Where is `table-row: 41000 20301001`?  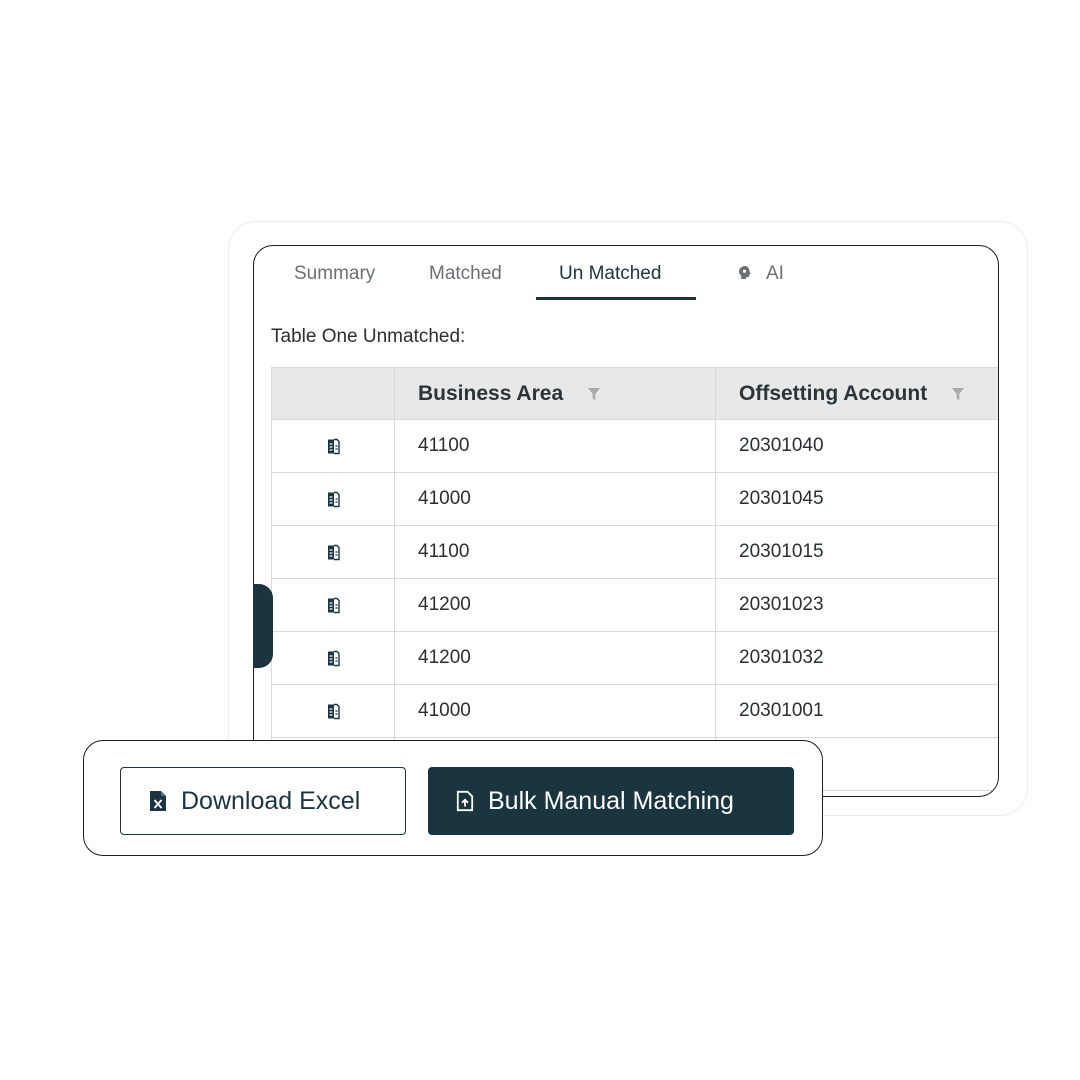
table-row: 41000 20301001 is located at coordinates (635, 711).